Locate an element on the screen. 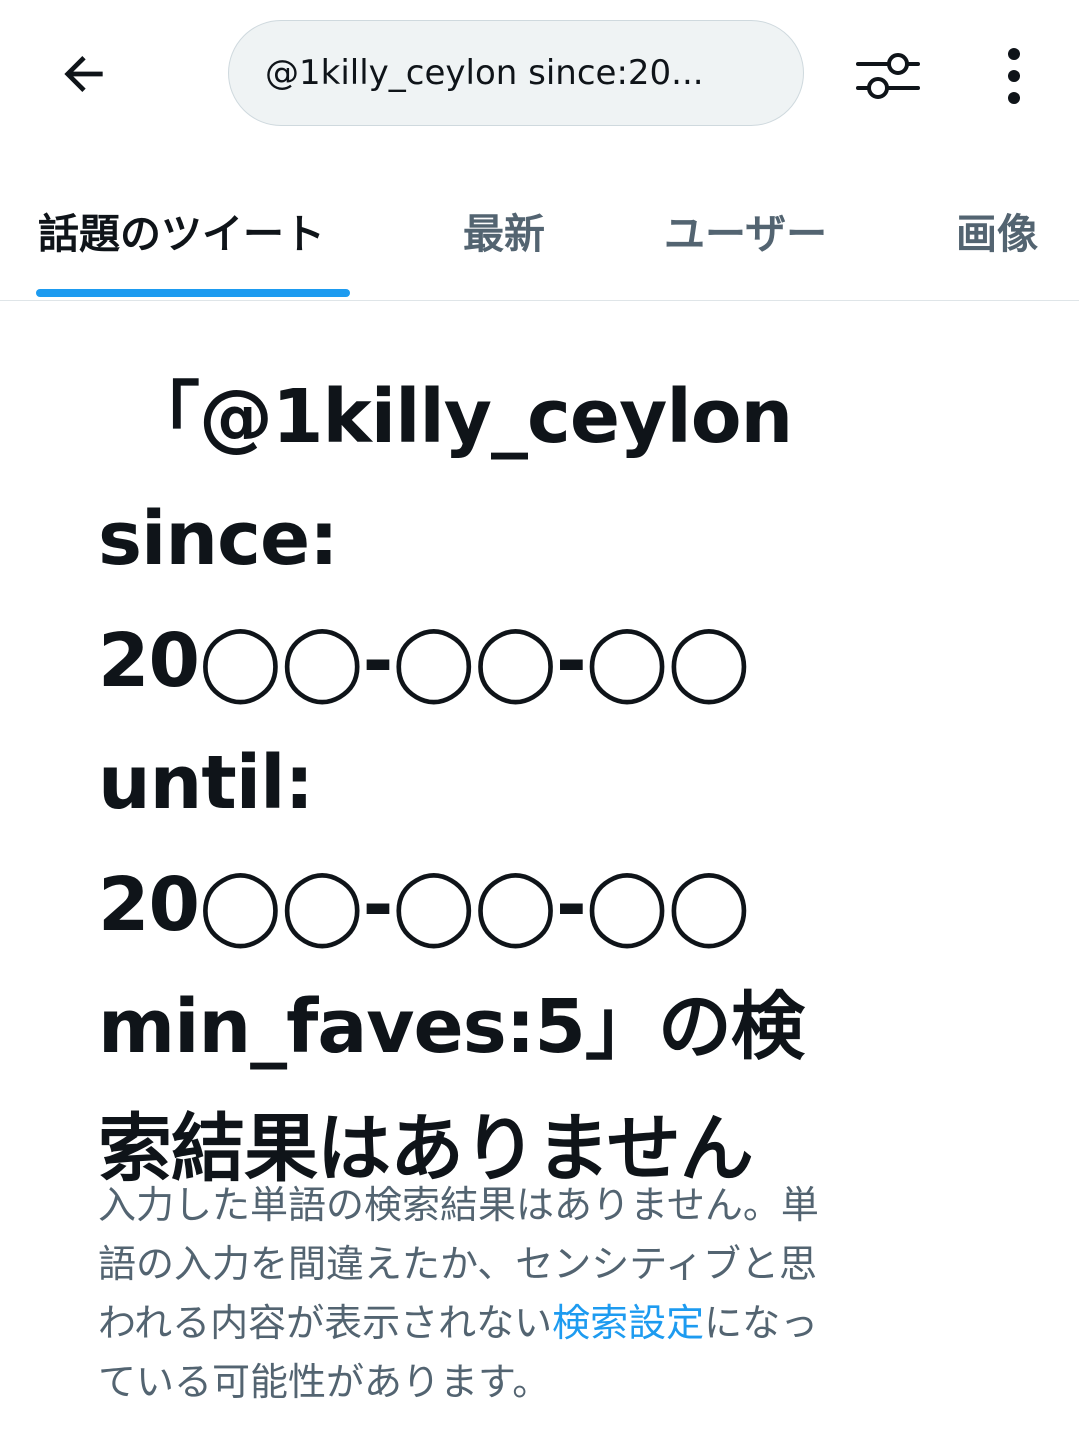 The height and width of the screenshot is (1431, 1079). tab-photos: 画像 is located at coordinates (997, 230).